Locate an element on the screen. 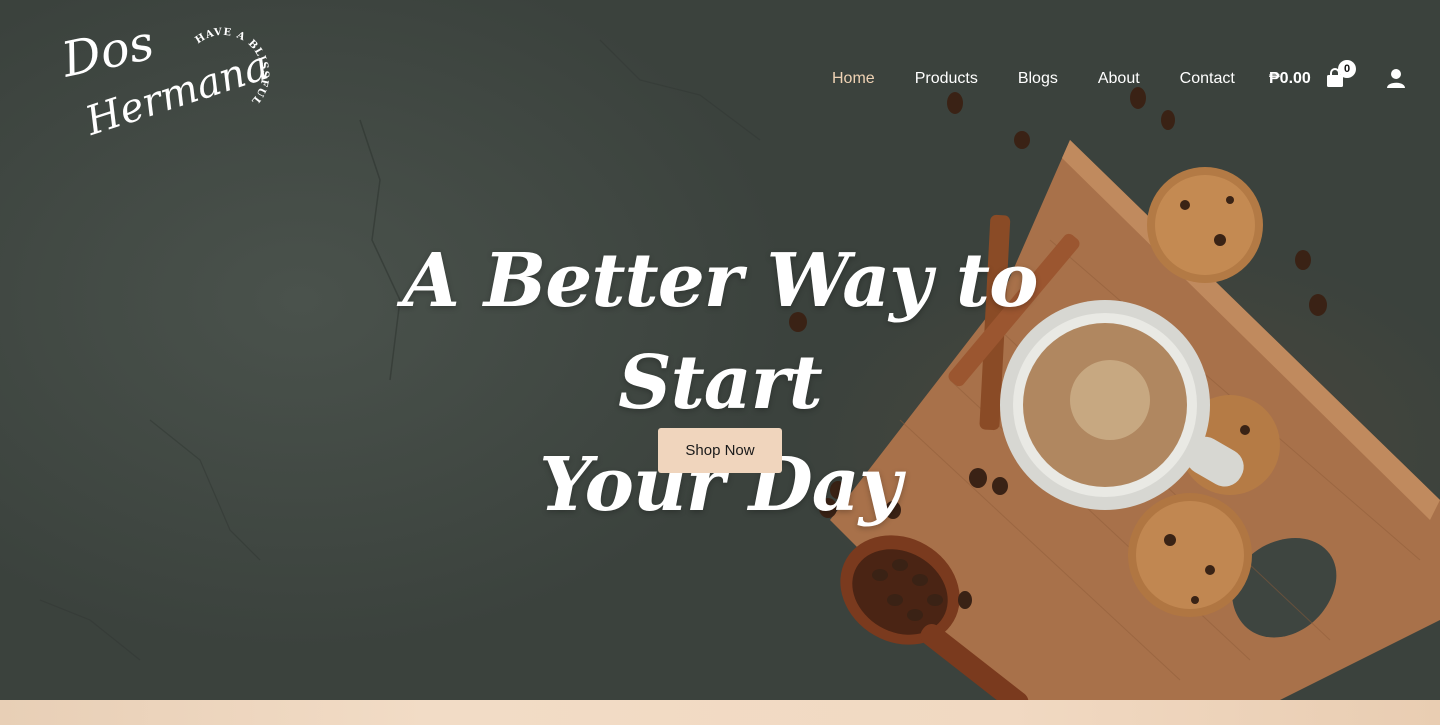 Image resolution: width=1440 pixels, height=725 pixels. shop-now-button: Shop Now is located at coordinates (720, 450).